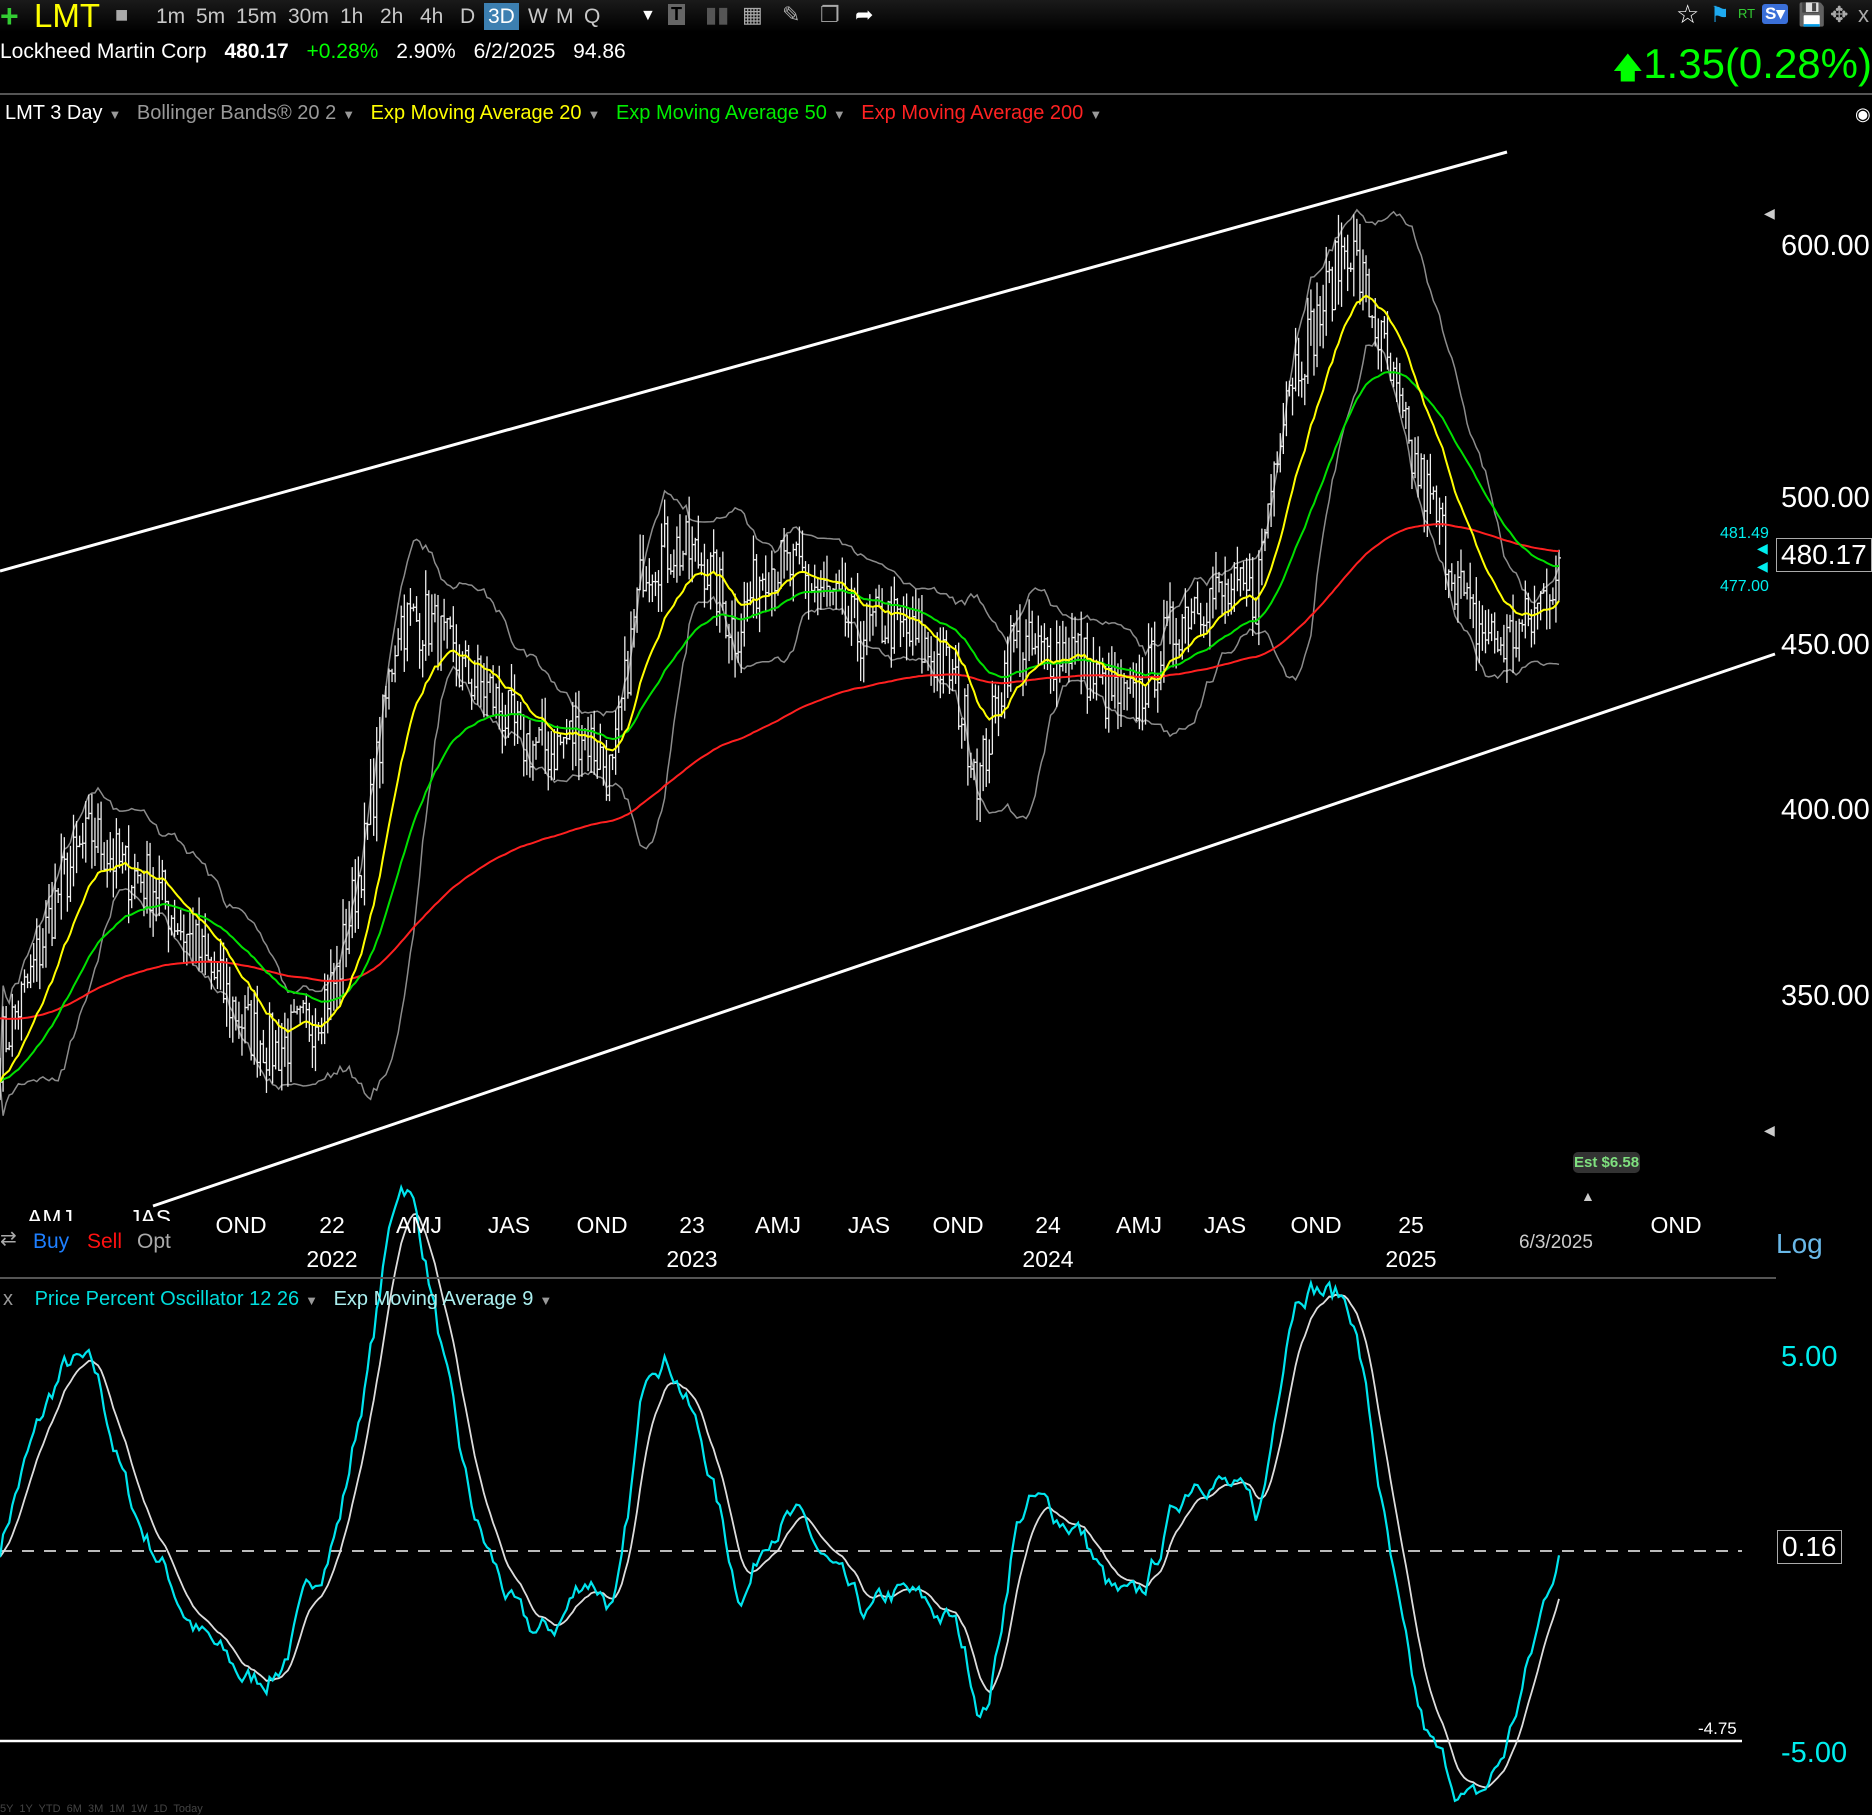  I want to click on grid-add-icon: ▦, so click(752, 15).